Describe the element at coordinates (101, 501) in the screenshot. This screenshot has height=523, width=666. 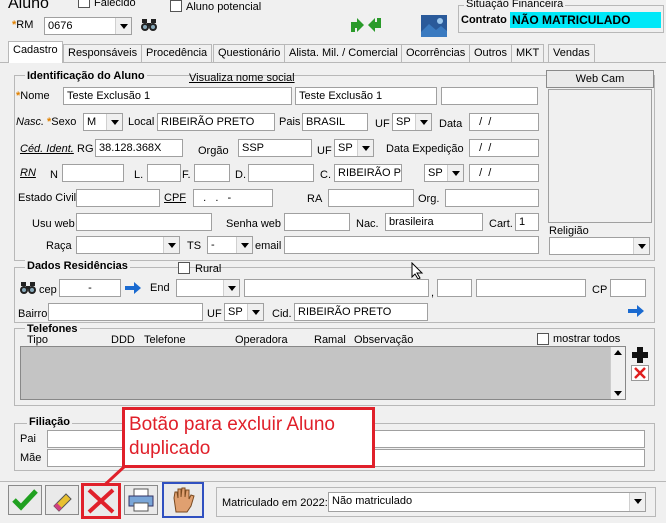
I see `delete-student-button` at that location.